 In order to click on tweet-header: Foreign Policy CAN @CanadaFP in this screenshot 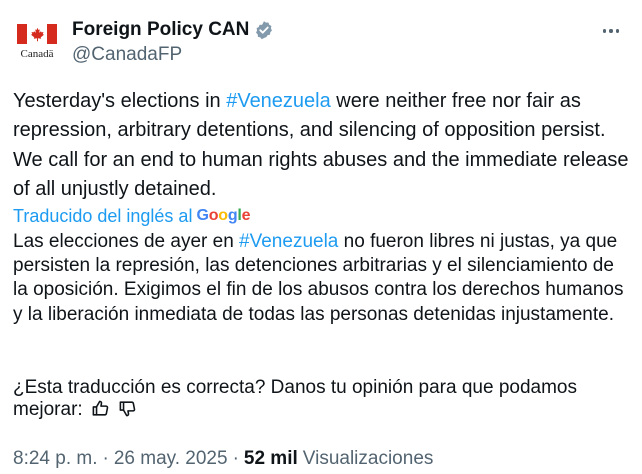, I will do `click(173, 42)`.